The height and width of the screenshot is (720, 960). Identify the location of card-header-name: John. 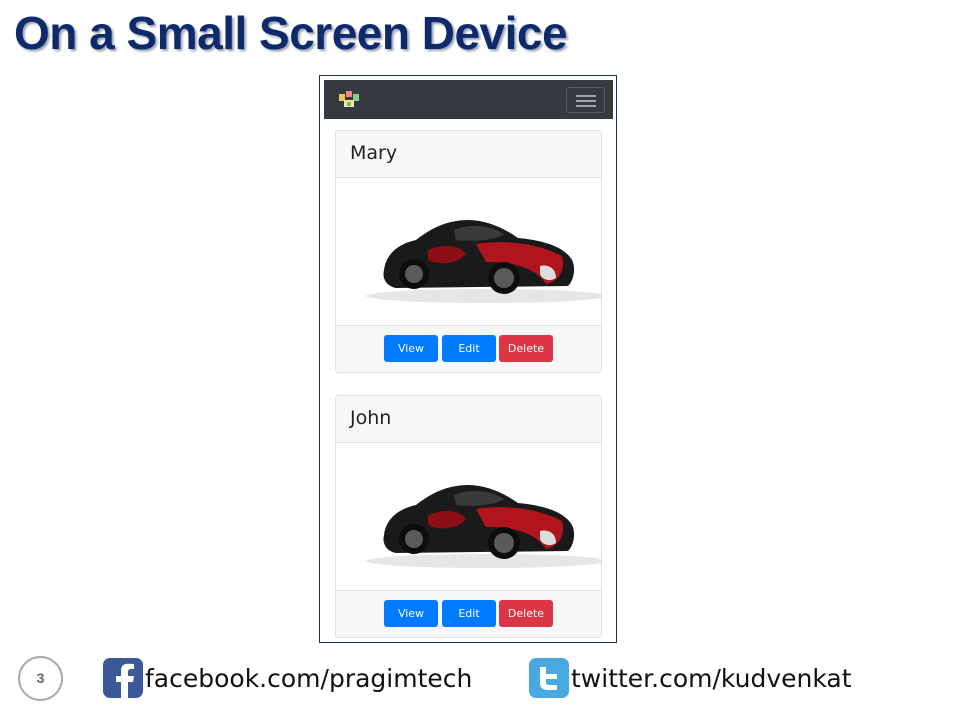
(468, 419).